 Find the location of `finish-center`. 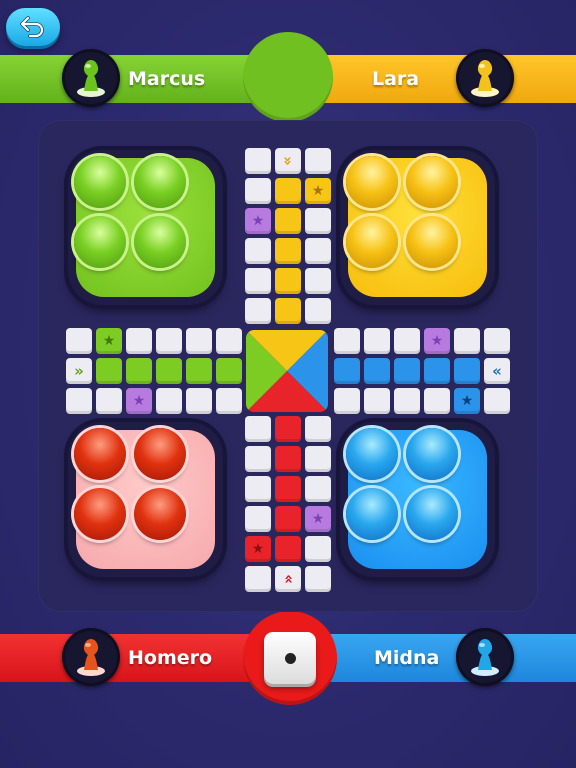

finish-center is located at coordinates (287, 371).